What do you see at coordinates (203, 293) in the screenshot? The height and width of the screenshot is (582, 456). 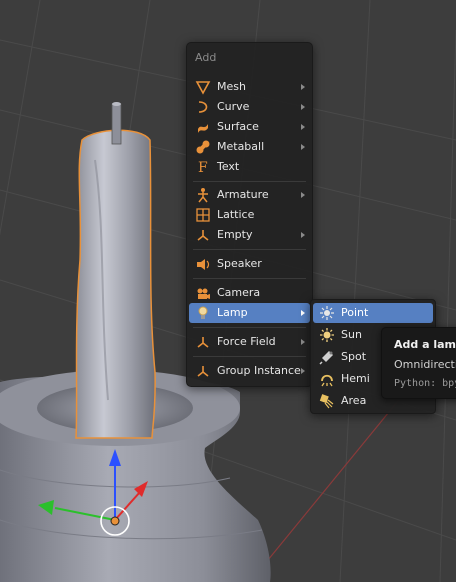 I see `camera-icon` at bounding box center [203, 293].